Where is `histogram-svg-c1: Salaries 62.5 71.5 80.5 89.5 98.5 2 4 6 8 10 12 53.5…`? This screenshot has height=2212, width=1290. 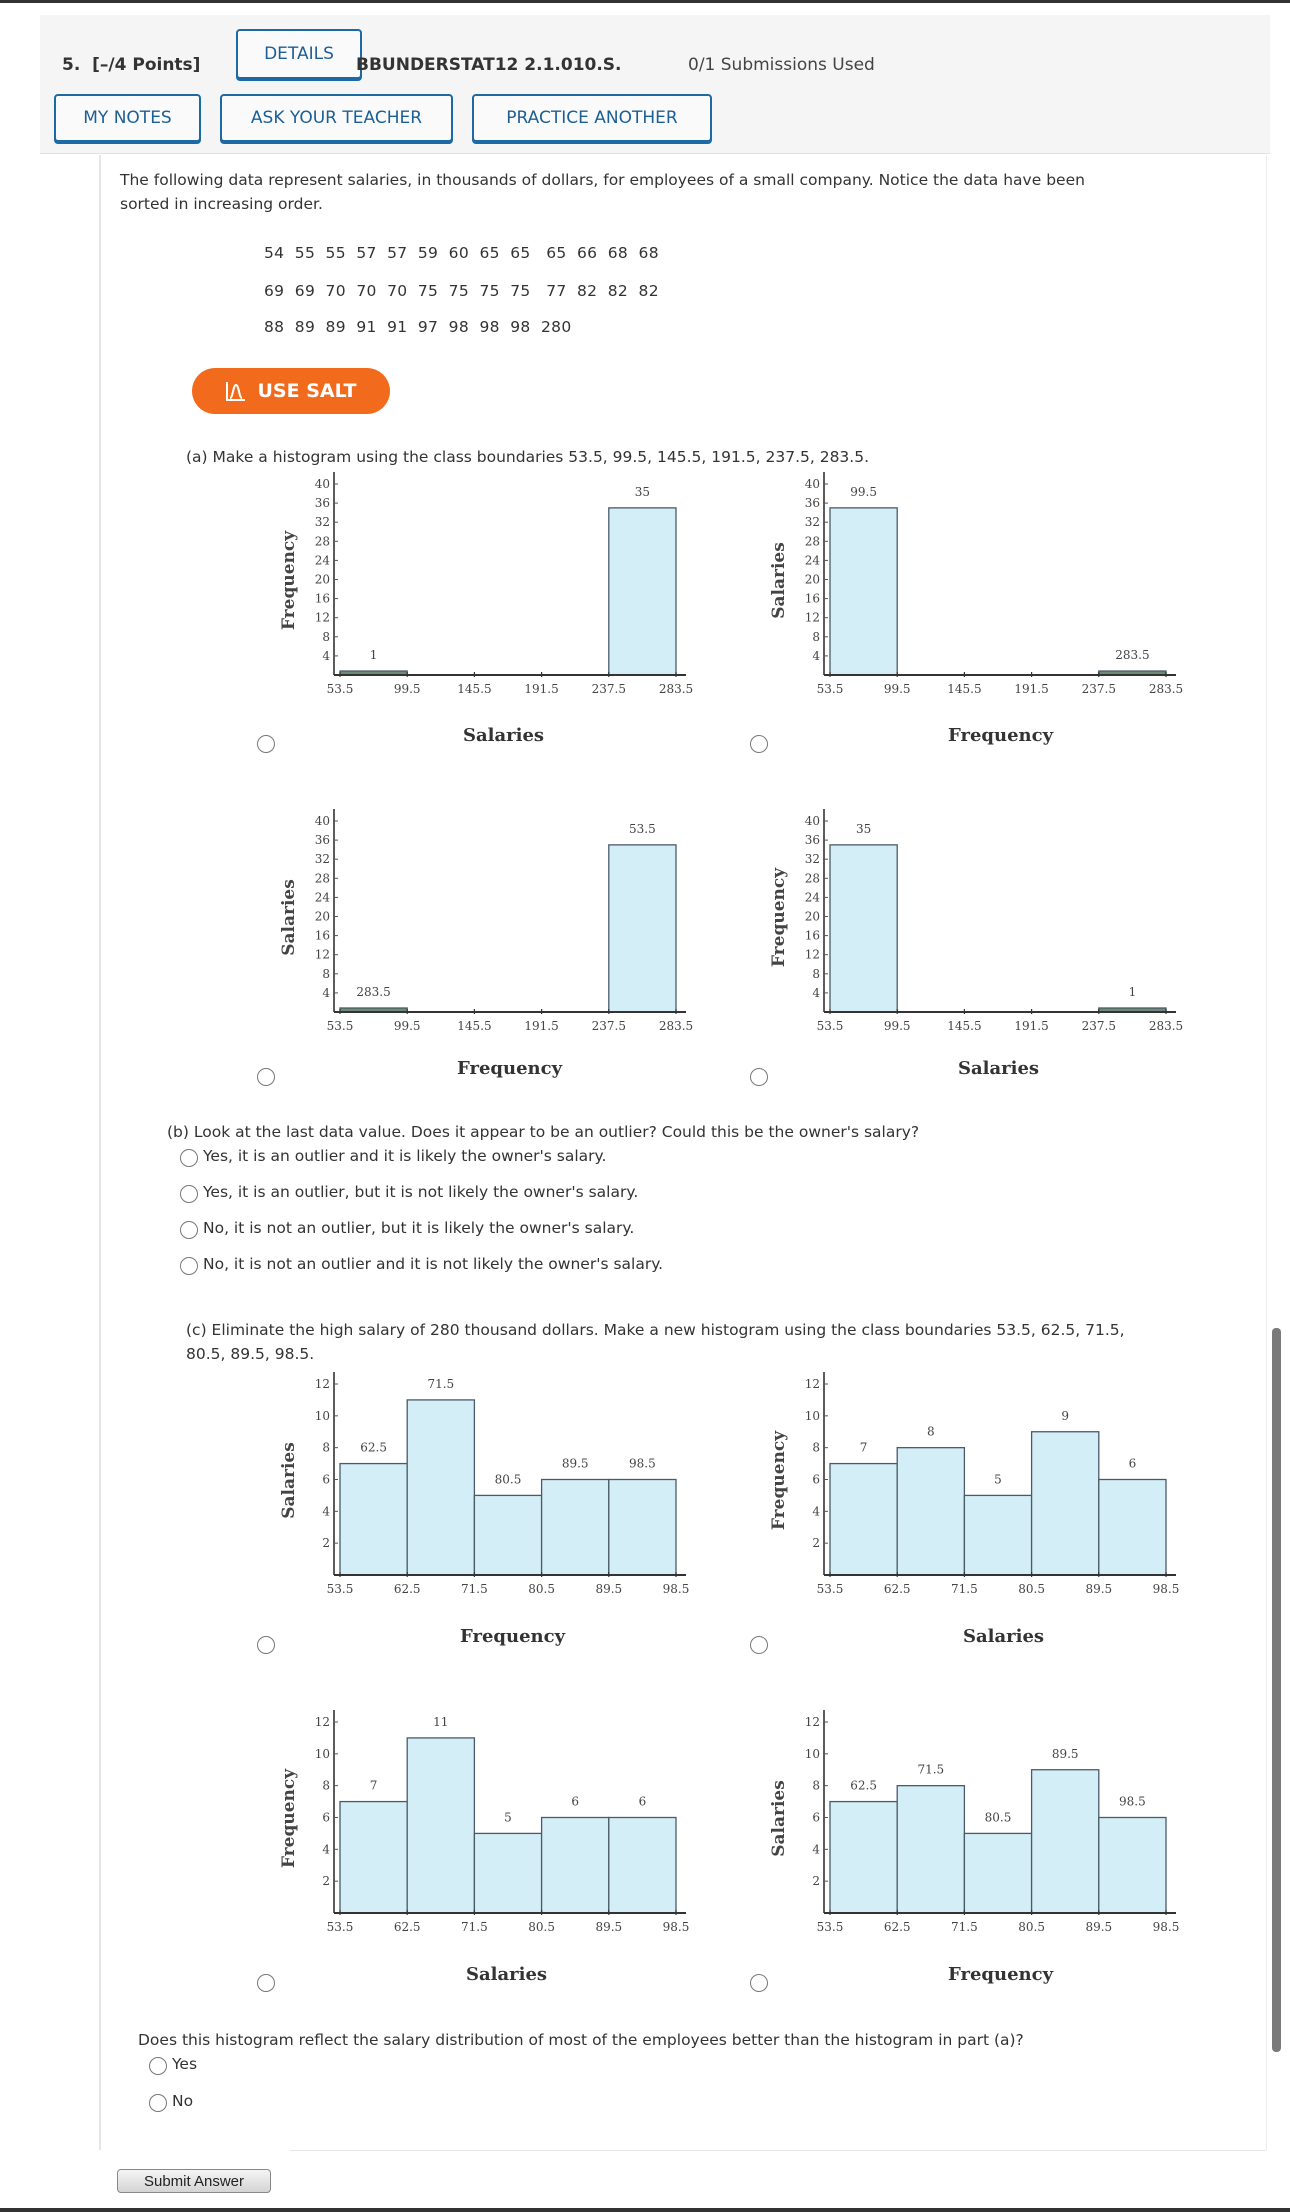 histogram-svg-c1: Salaries 62.5 71.5 80.5 89.5 98.5 2 4 6 8 10 12 53.5… is located at coordinates (484, 1484).